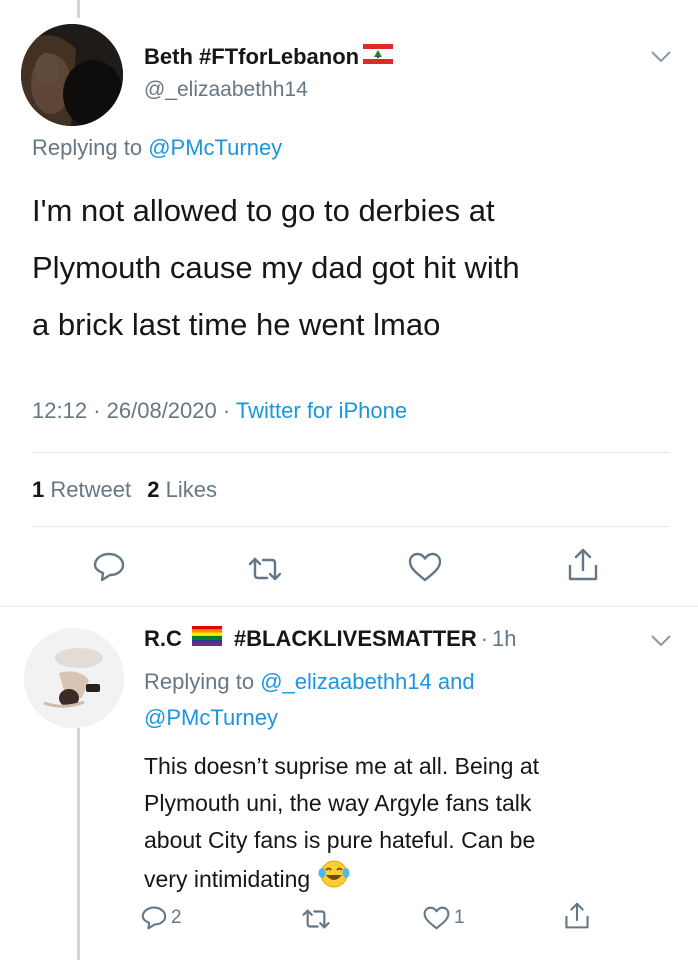 Image resolution: width=698 pixels, height=960 pixels. Describe the element at coordinates (340, 840) in the screenshot. I see `reply-text-line: about City fans is pure hateful. Can be` at that location.